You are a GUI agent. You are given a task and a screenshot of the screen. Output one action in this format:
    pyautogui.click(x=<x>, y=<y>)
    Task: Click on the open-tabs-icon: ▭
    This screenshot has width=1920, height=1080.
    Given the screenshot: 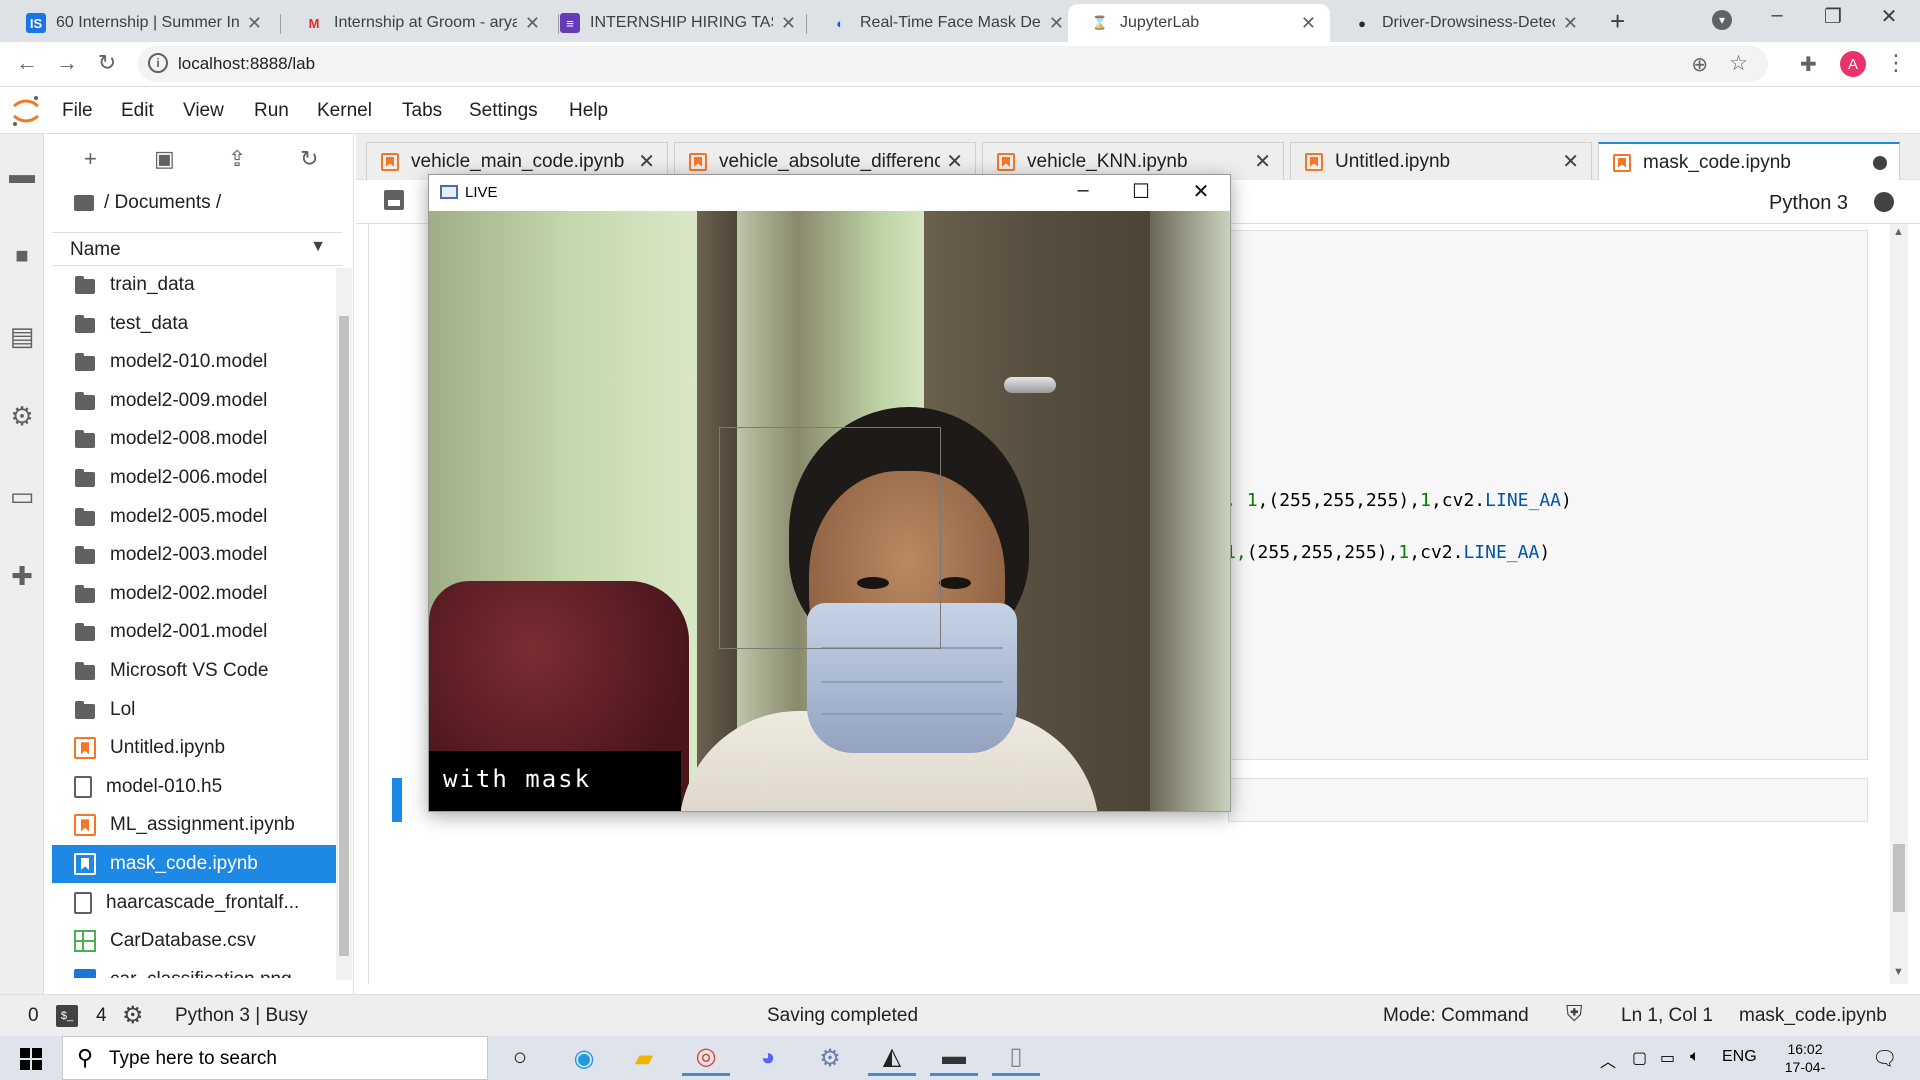 What is the action you would take?
    pyautogui.click(x=22, y=496)
    